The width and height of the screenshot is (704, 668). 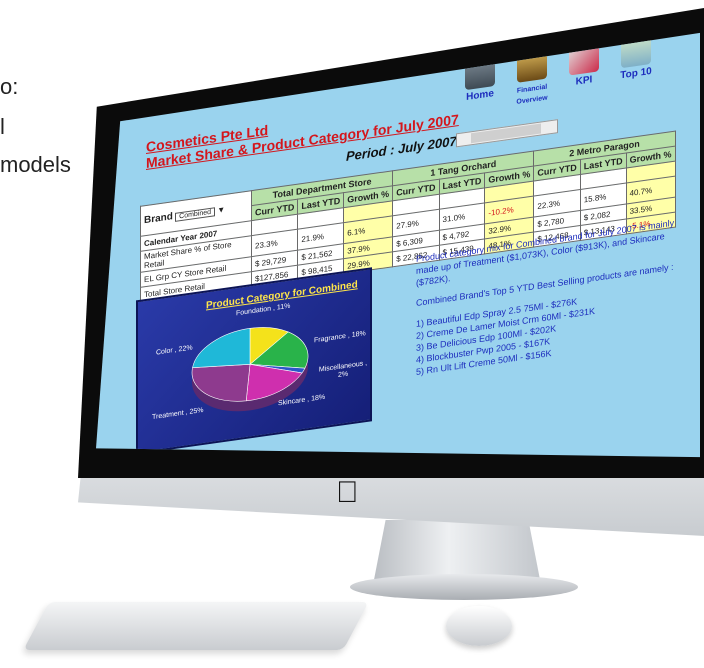 What do you see at coordinates (433, 173) in the screenshot?
I see `group-code: 1` at bounding box center [433, 173].